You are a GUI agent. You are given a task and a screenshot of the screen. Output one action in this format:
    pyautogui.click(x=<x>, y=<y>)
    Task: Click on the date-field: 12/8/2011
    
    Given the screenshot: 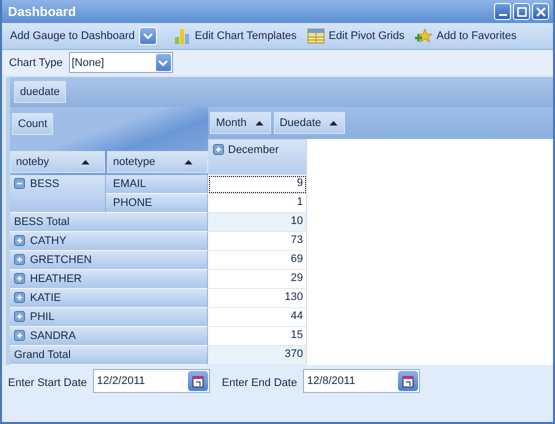 What is the action you would take?
    pyautogui.click(x=361, y=381)
    